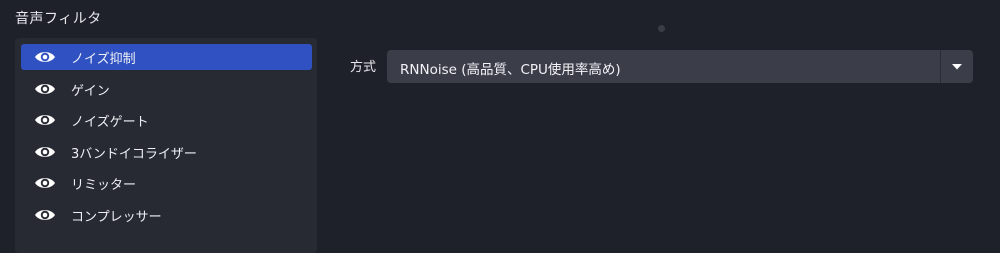 The image size is (1000, 253). I want to click on caret-down-icon, so click(957, 66).